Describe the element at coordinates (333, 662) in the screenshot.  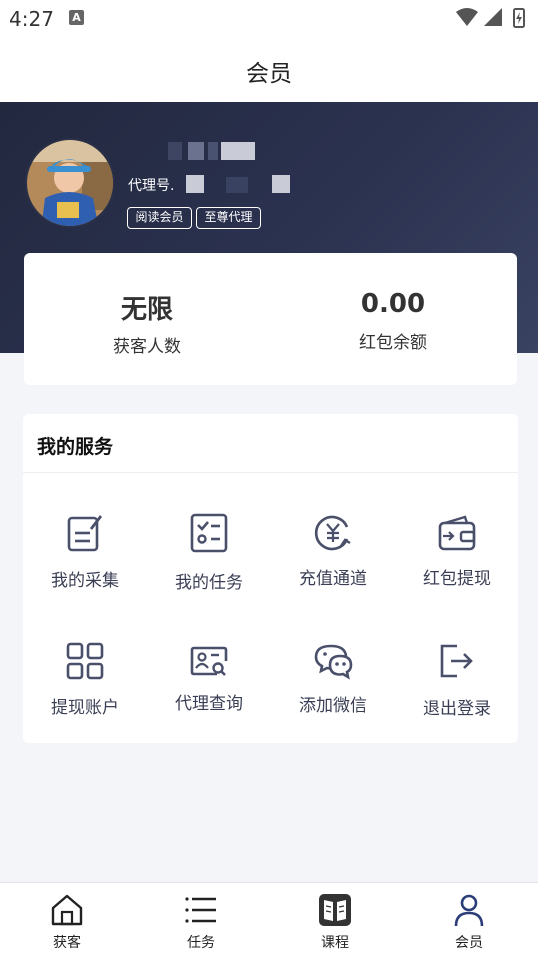
I see `wechat-icon` at that location.